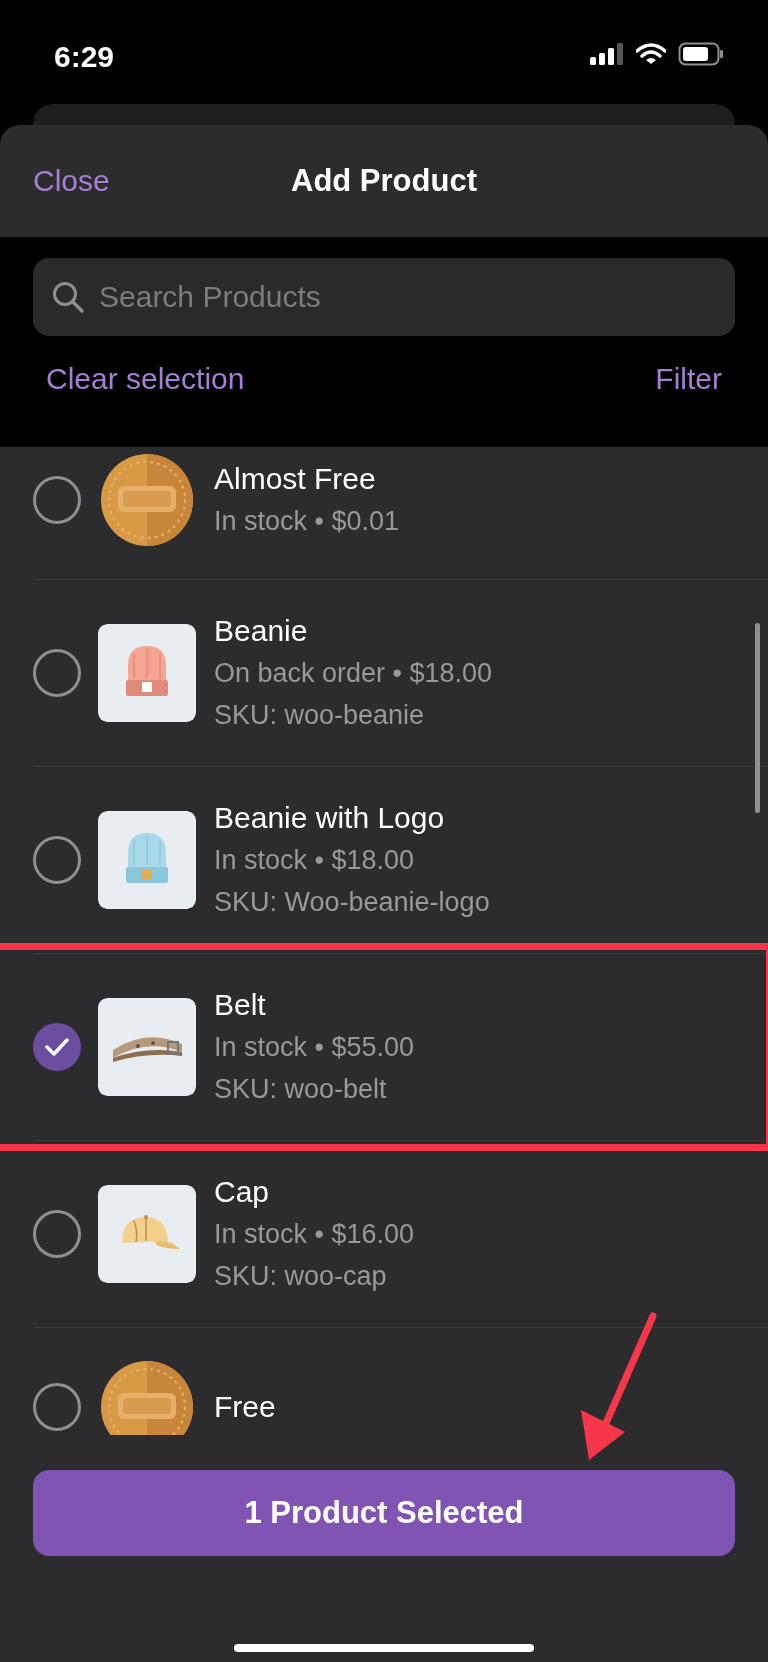 The image size is (768, 1662). I want to click on stock-price-text: In stock • $0.01, so click(307, 521).